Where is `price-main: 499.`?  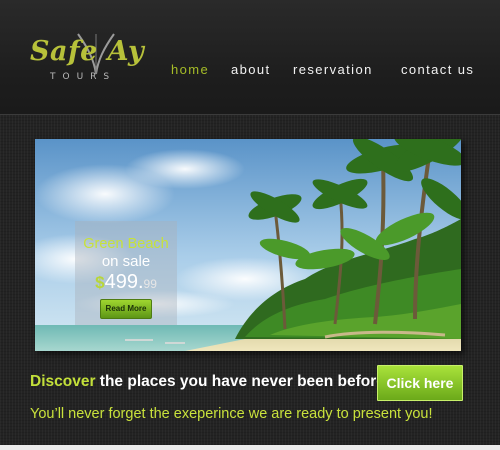
price-main: 499. is located at coordinates (124, 282).